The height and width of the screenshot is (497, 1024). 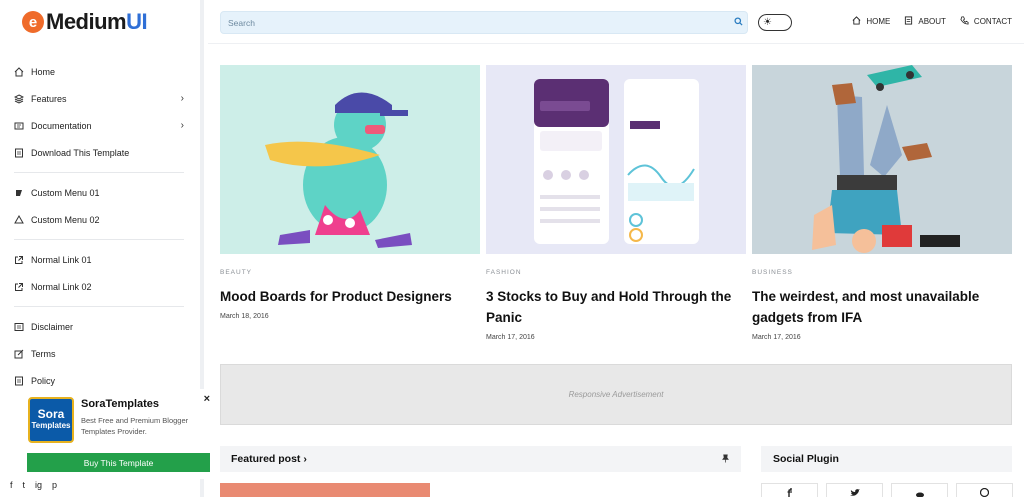 I want to click on nav-about: ABOUT, so click(x=925, y=21).